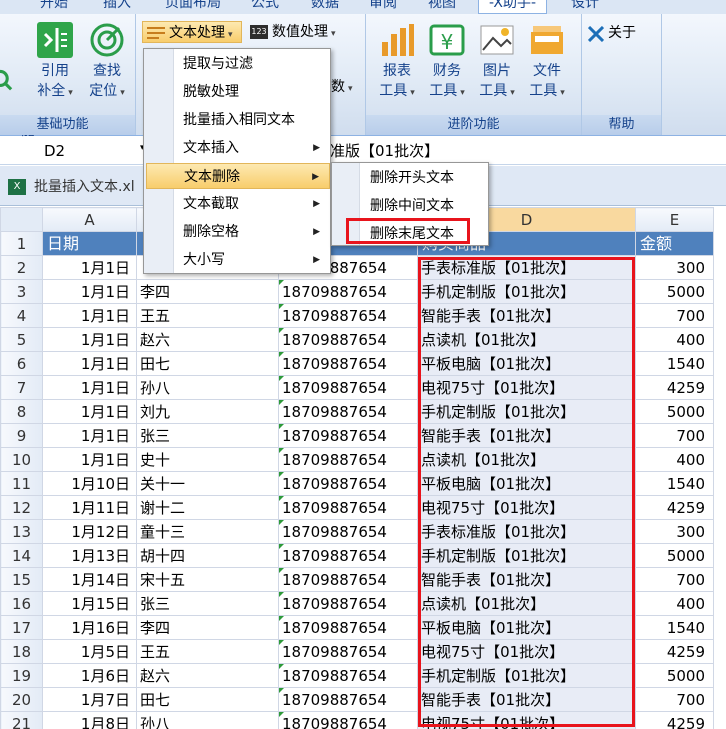  Describe the element at coordinates (442, 7) in the screenshot. I see `tab-6: 视图` at that location.